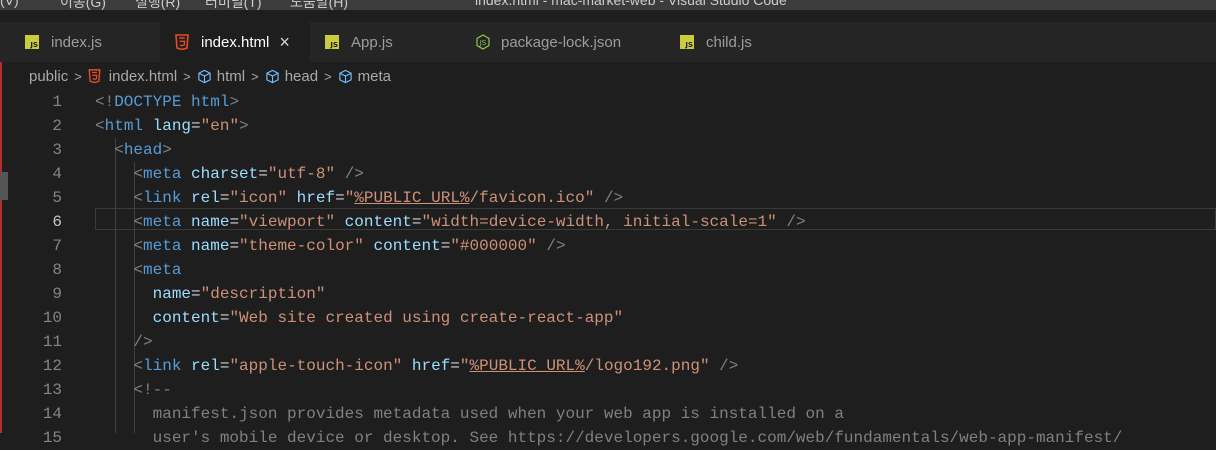 The width and height of the screenshot is (1216, 450). I want to click on breadcrumb-label: meta, so click(374, 76).